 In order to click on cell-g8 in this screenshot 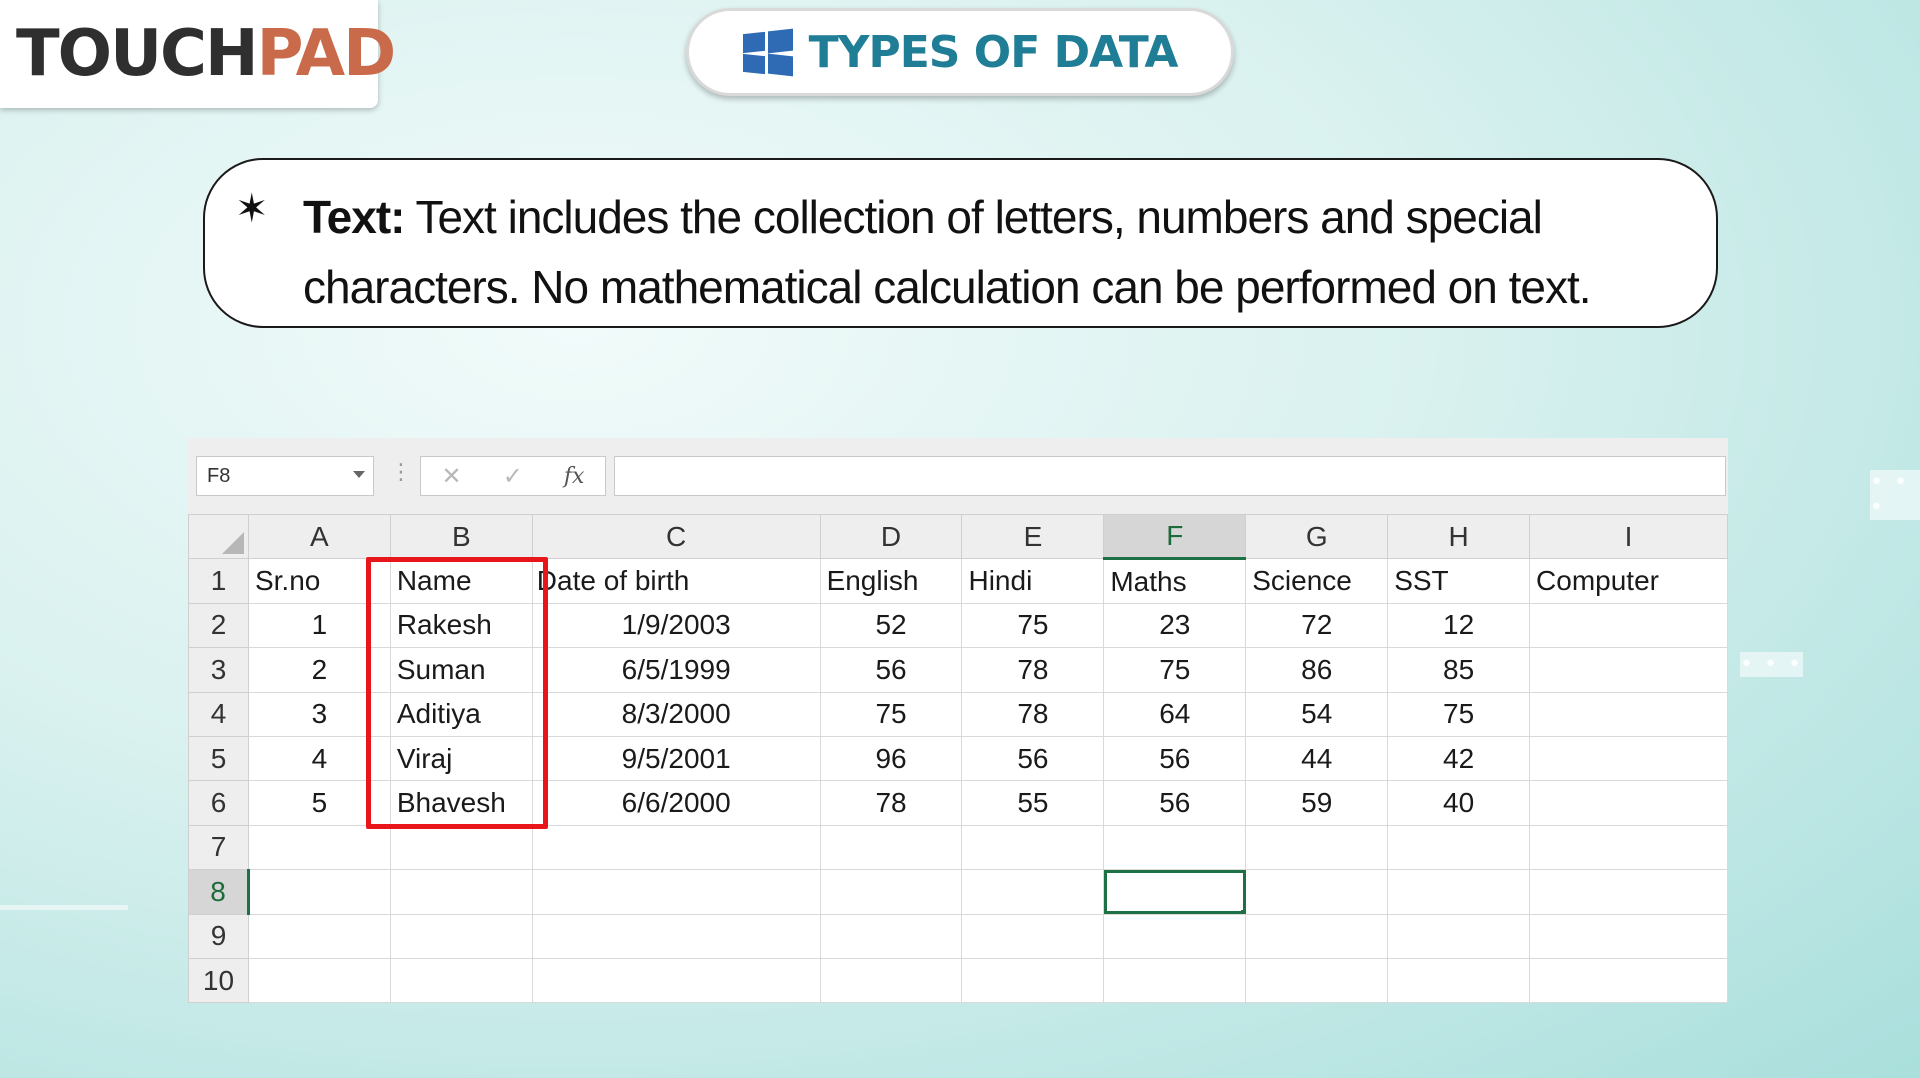, I will do `click(1317, 892)`.